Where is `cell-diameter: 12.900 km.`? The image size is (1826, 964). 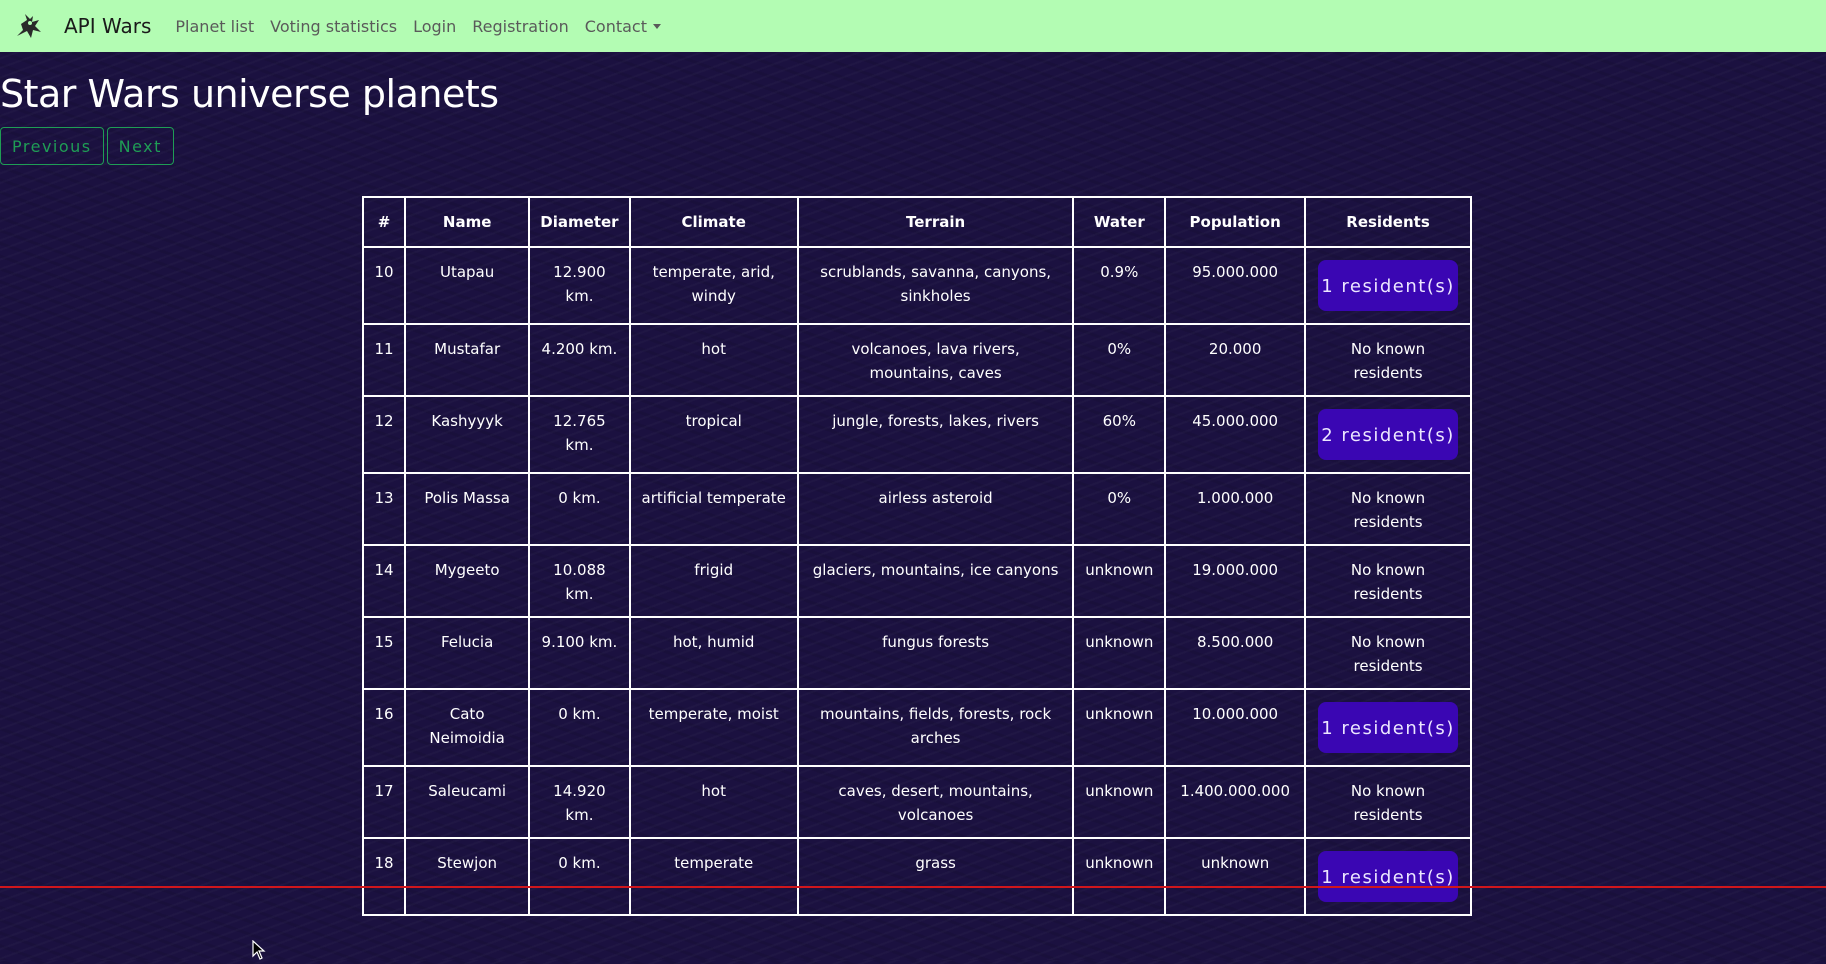 cell-diameter: 12.900 km. is located at coordinates (579, 285).